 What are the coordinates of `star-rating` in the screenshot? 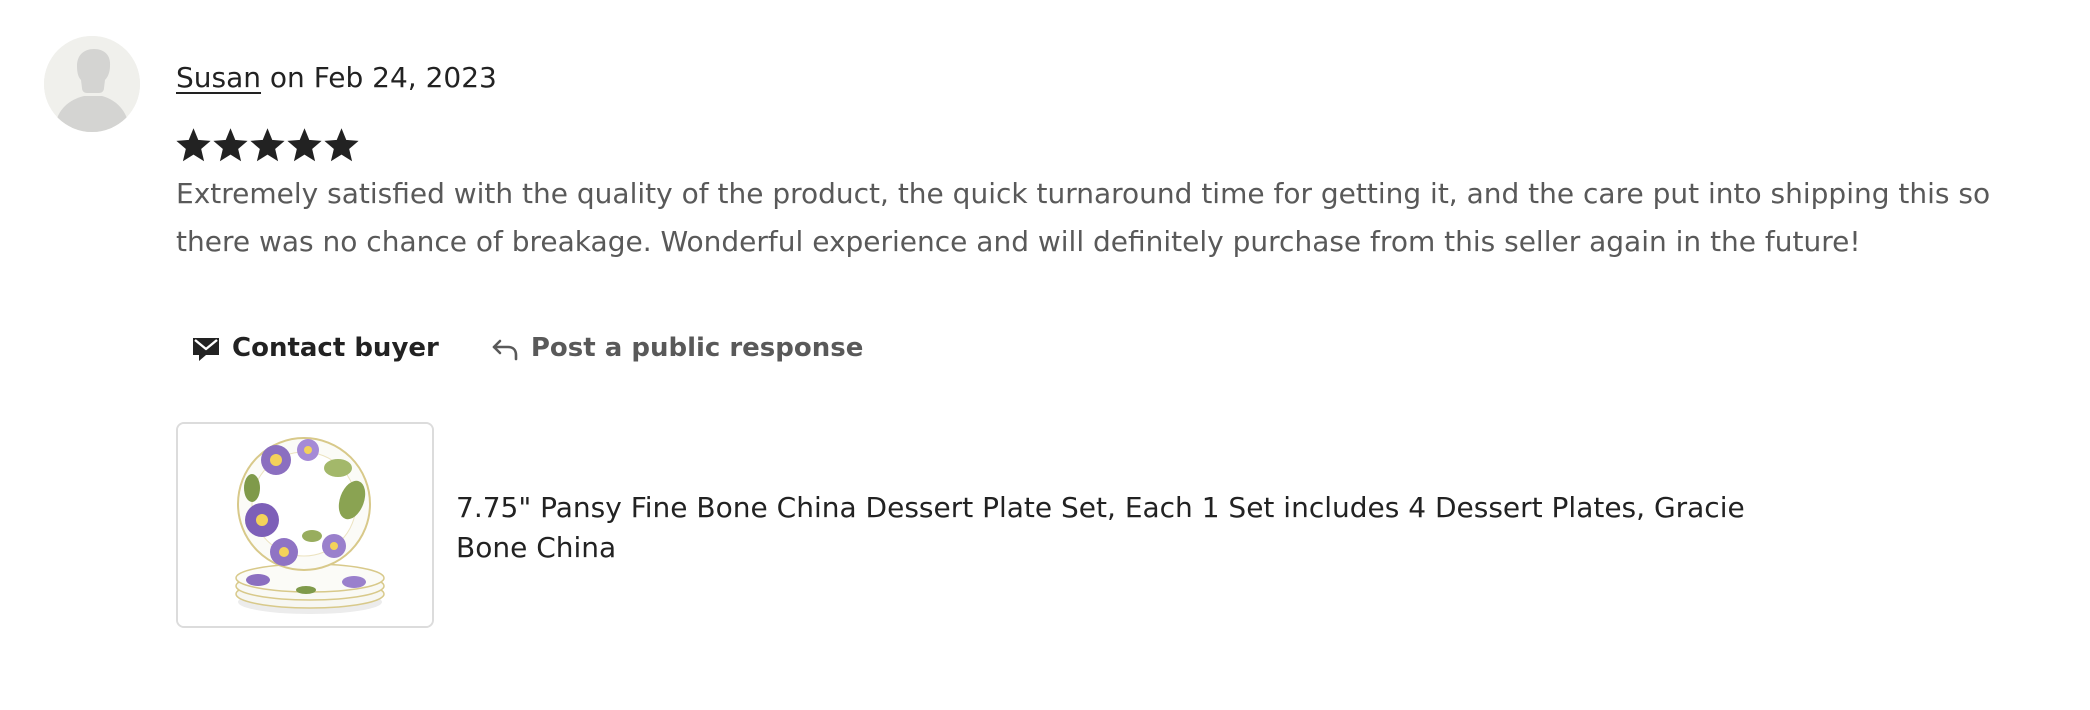 It's located at (267, 148).